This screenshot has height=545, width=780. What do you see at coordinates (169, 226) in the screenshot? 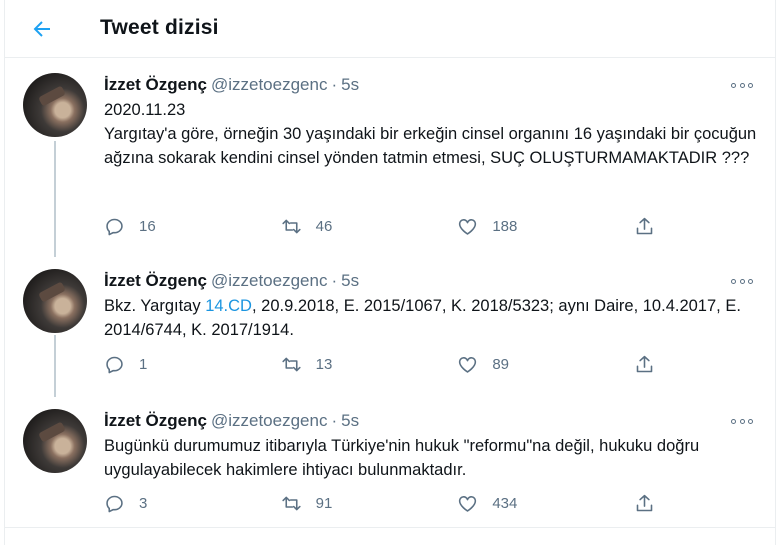
I see `reply-button: 16` at bounding box center [169, 226].